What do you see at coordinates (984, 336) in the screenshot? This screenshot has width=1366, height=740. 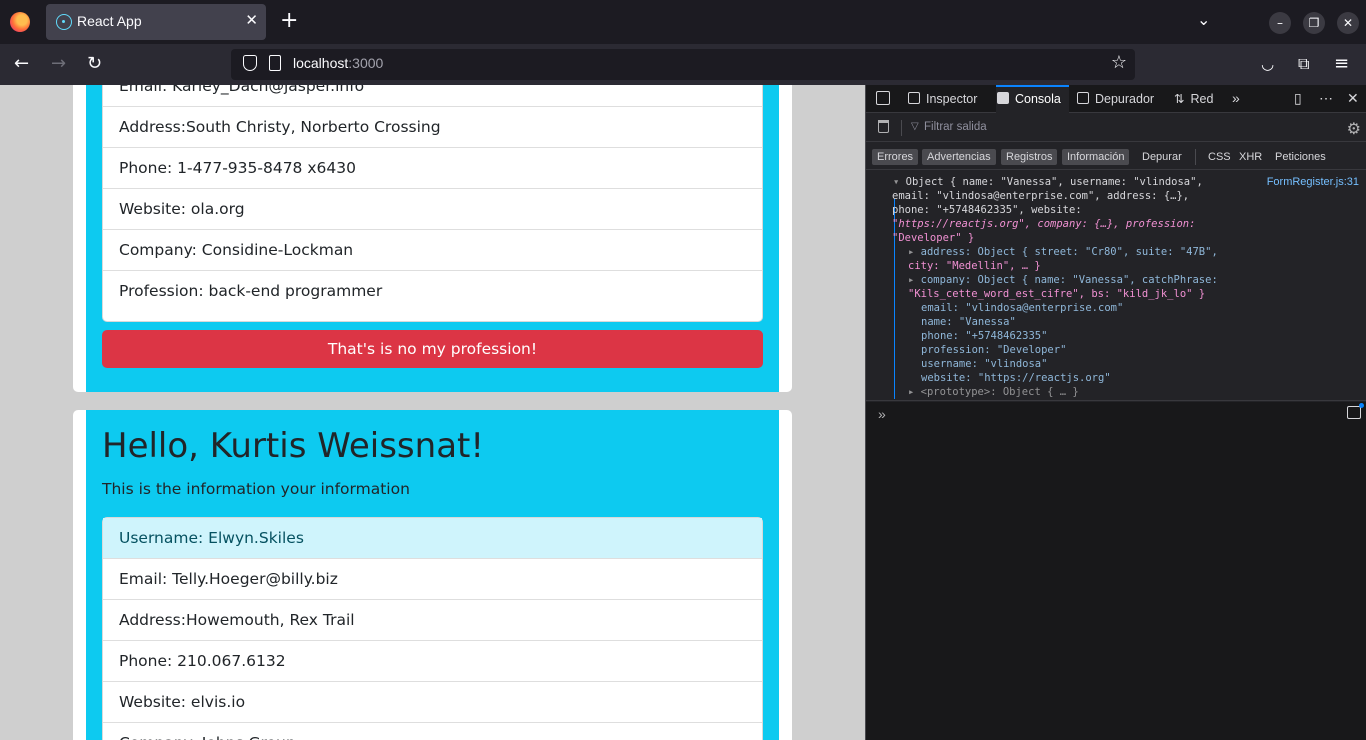 I see `tree-node-phone: phone: "+5748462335"` at bounding box center [984, 336].